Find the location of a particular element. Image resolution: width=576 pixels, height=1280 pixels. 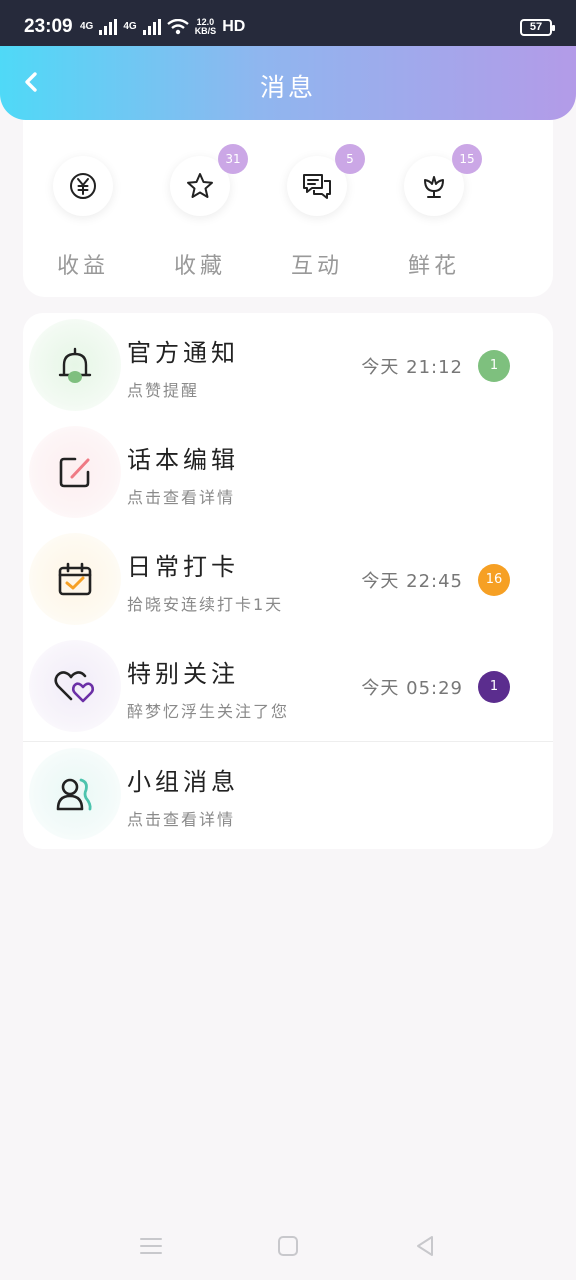

flowers-badge: 15 is located at coordinates (467, 159).